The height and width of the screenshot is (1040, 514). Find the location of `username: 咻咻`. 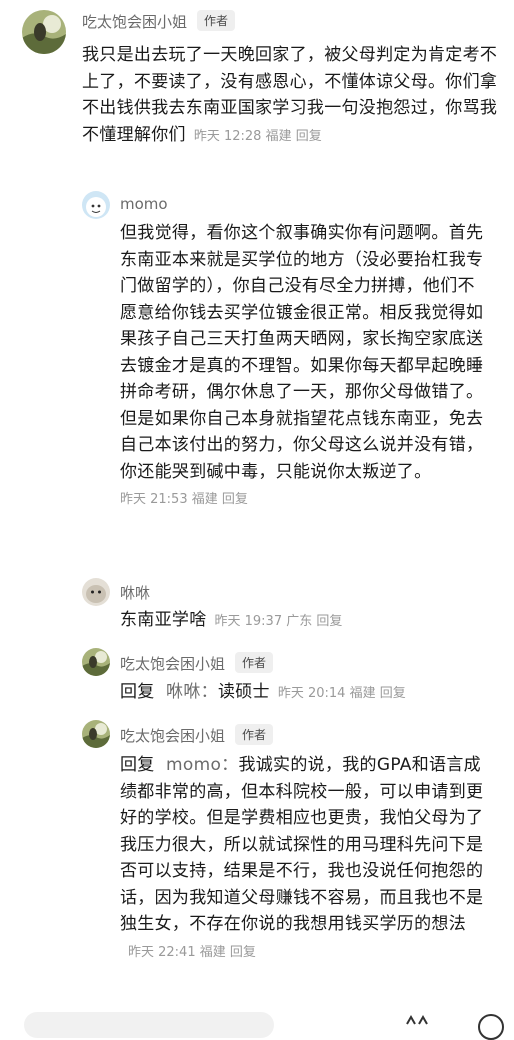

username: 咻咻 is located at coordinates (135, 593).